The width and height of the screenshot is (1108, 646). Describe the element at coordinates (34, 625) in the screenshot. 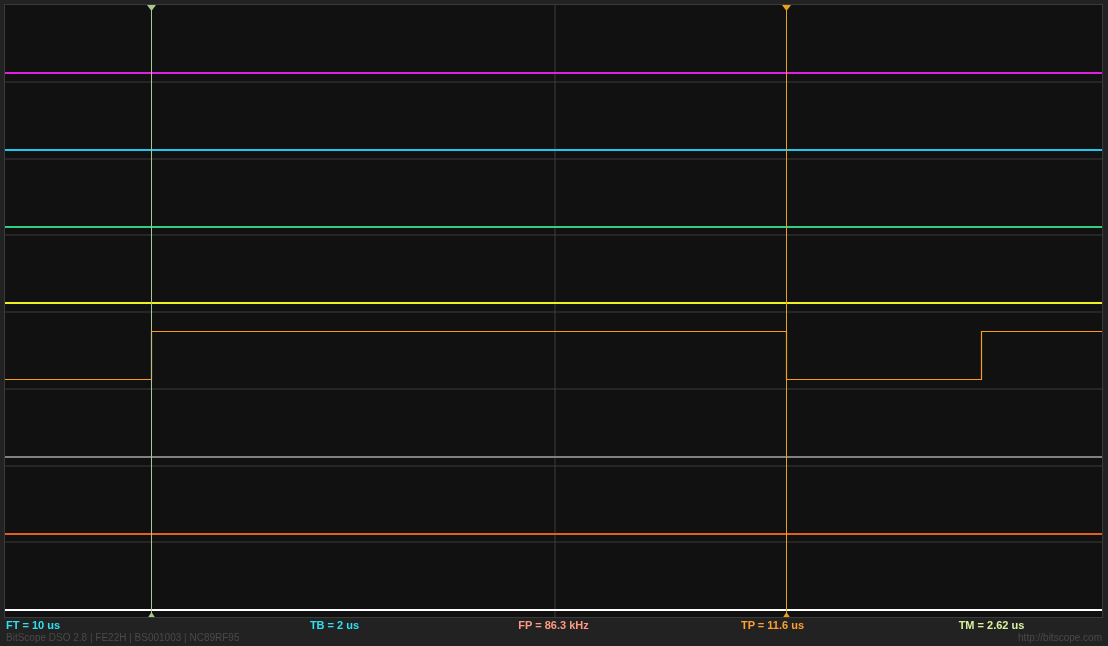

I see `measurement-readout: FT = 10 us` at that location.